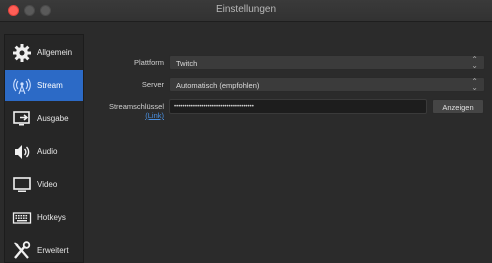 This screenshot has width=492, height=263. Describe the element at coordinates (50, 85) in the screenshot. I see `sidebar-item-label: Stream` at that location.